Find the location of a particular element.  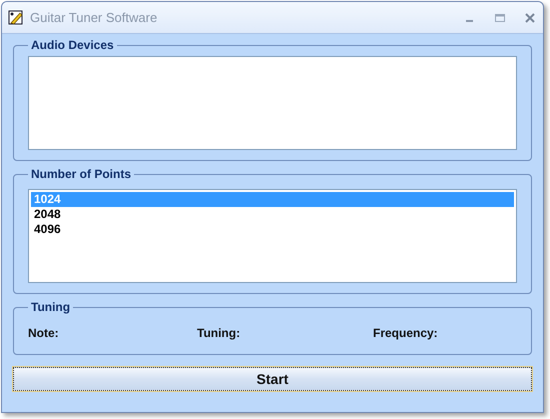

window-title: Guitar Tuner Software is located at coordinates (94, 17).